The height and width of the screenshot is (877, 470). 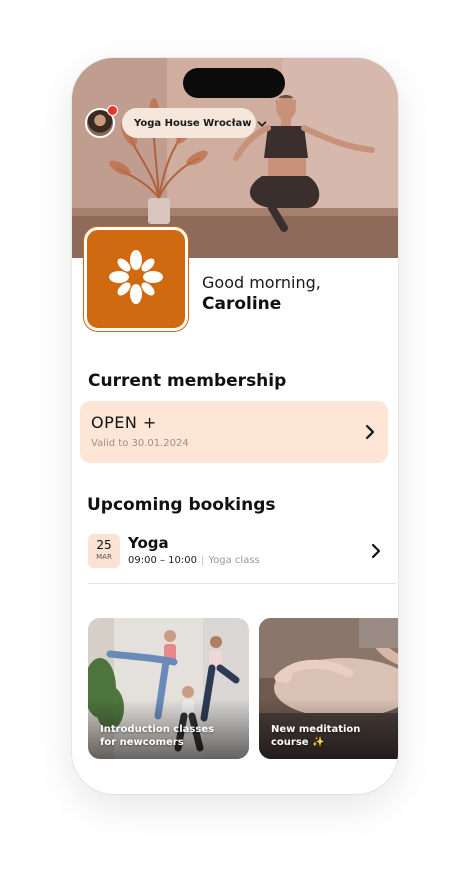 What do you see at coordinates (168, 688) in the screenshot?
I see `promo-tile-introduction: Introduction classes for newcomers` at bounding box center [168, 688].